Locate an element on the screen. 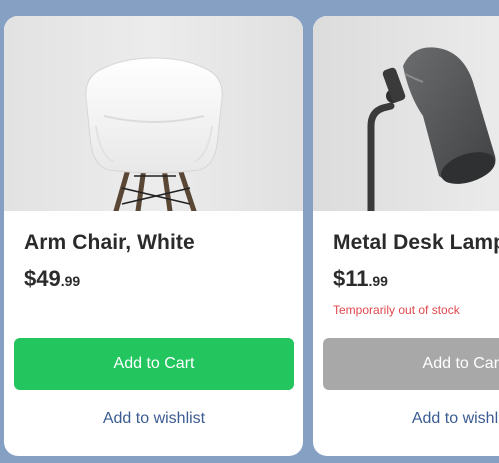 The width and height of the screenshot is (499, 463). product-price: $49.99 is located at coordinates (52, 279).